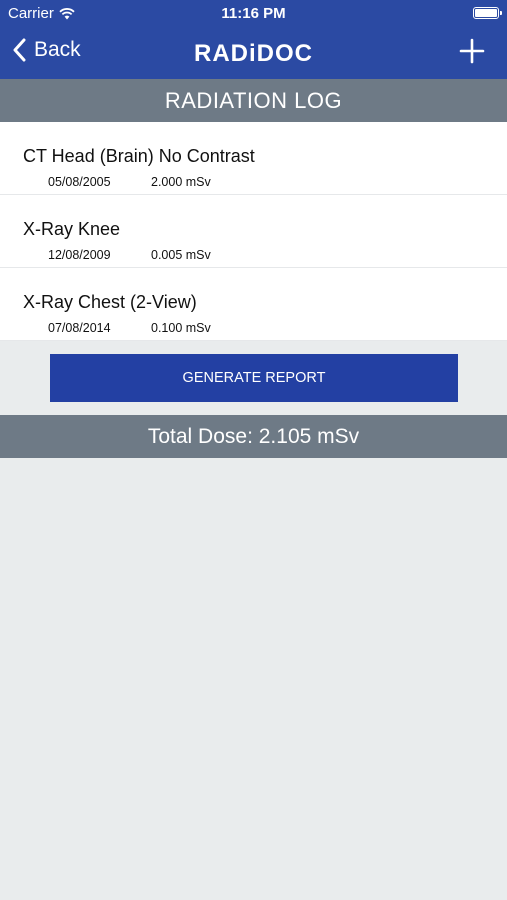 The image size is (507, 900). What do you see at coordinates (254, 378) in the screenshot?
I see `generate-report-button: GENERATE REPORT` at bounding box center [254, 378].